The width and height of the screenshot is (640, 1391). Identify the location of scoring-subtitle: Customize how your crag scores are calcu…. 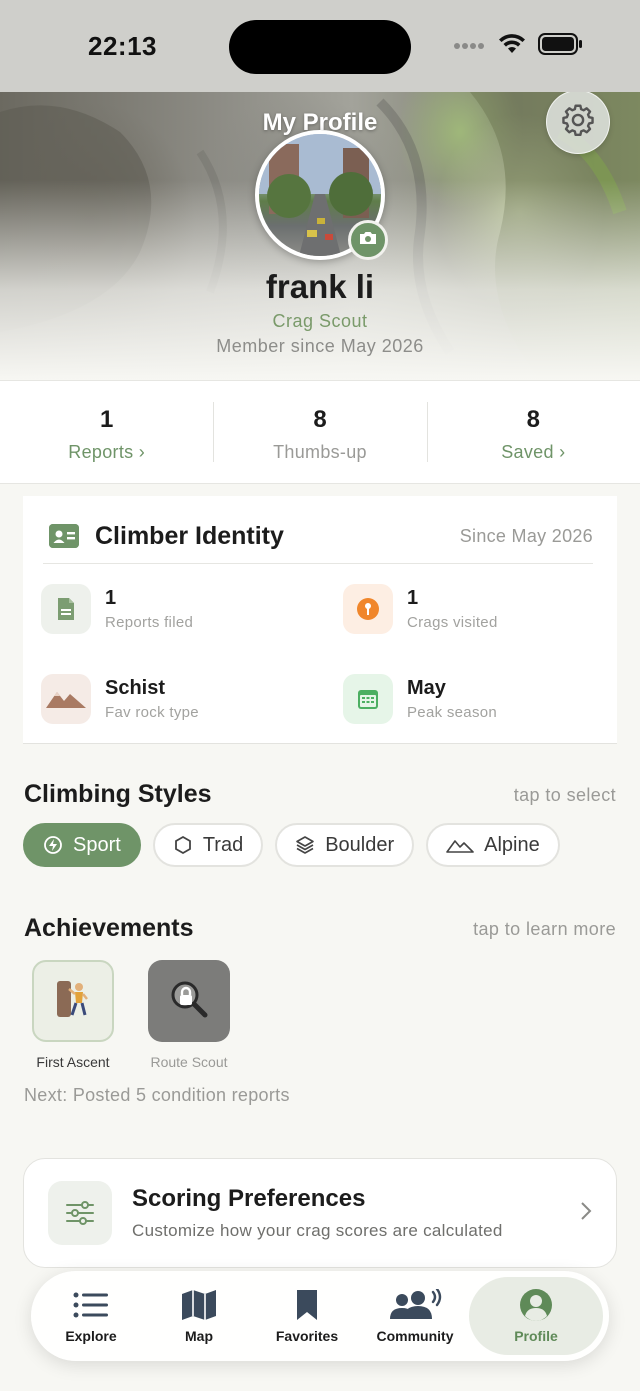
(317, 1230).